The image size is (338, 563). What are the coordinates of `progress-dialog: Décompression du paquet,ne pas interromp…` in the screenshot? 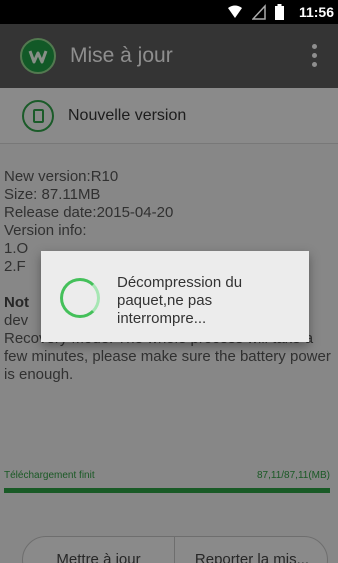 It's located at (175, 296).